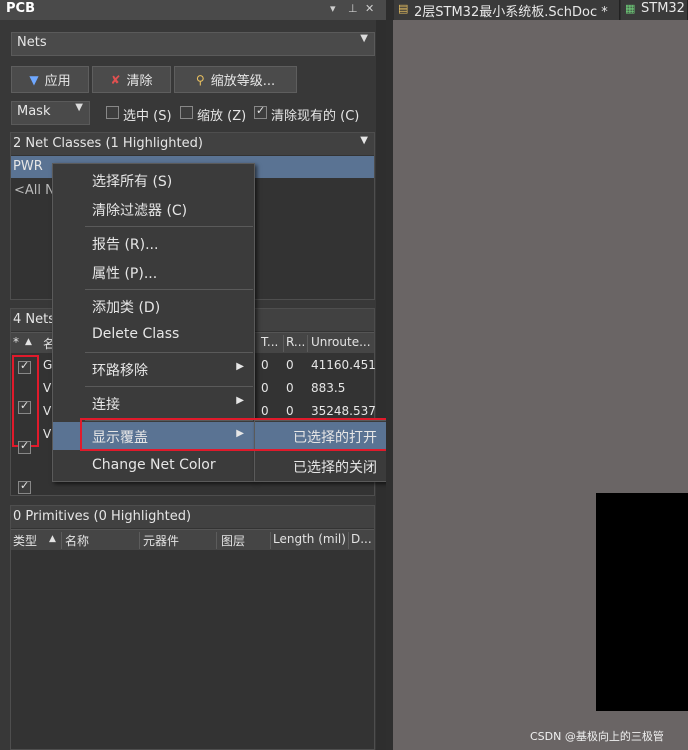 The image size is (688, 750). I want to click on col-component: 元器件, so click(161, 540).